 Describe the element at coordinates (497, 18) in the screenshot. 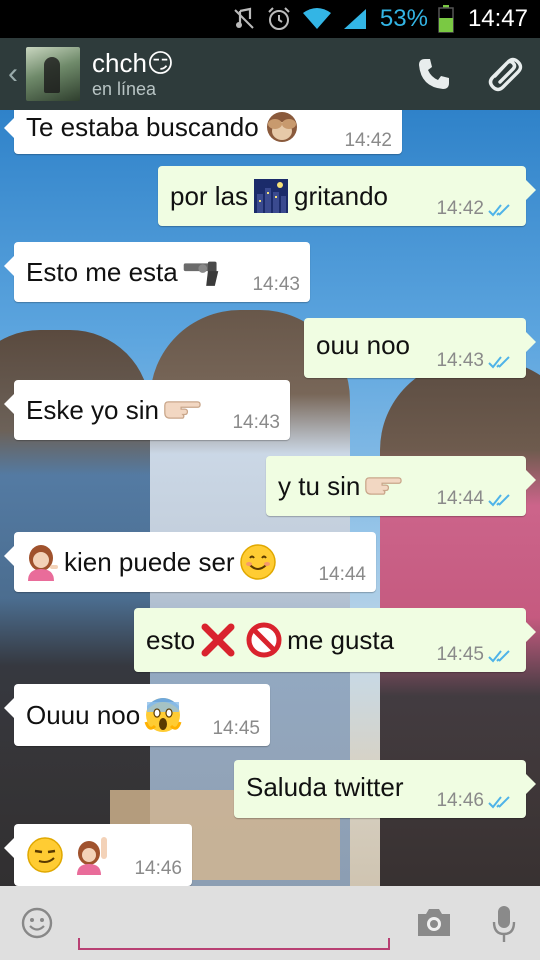

I see `clock: 14:47` at that location.